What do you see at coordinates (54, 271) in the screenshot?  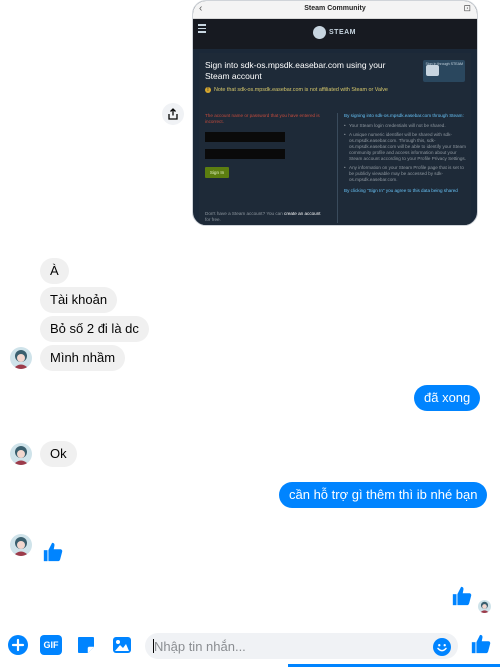 I see `incoming-message: À` at bounding box center [54, 271].